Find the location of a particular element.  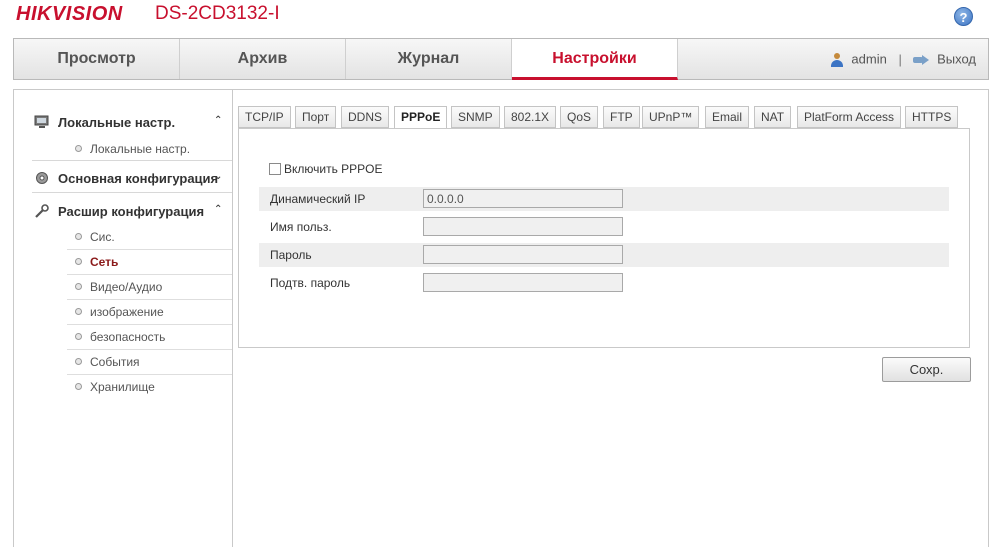

password-field is located at coordinates (523, 254).